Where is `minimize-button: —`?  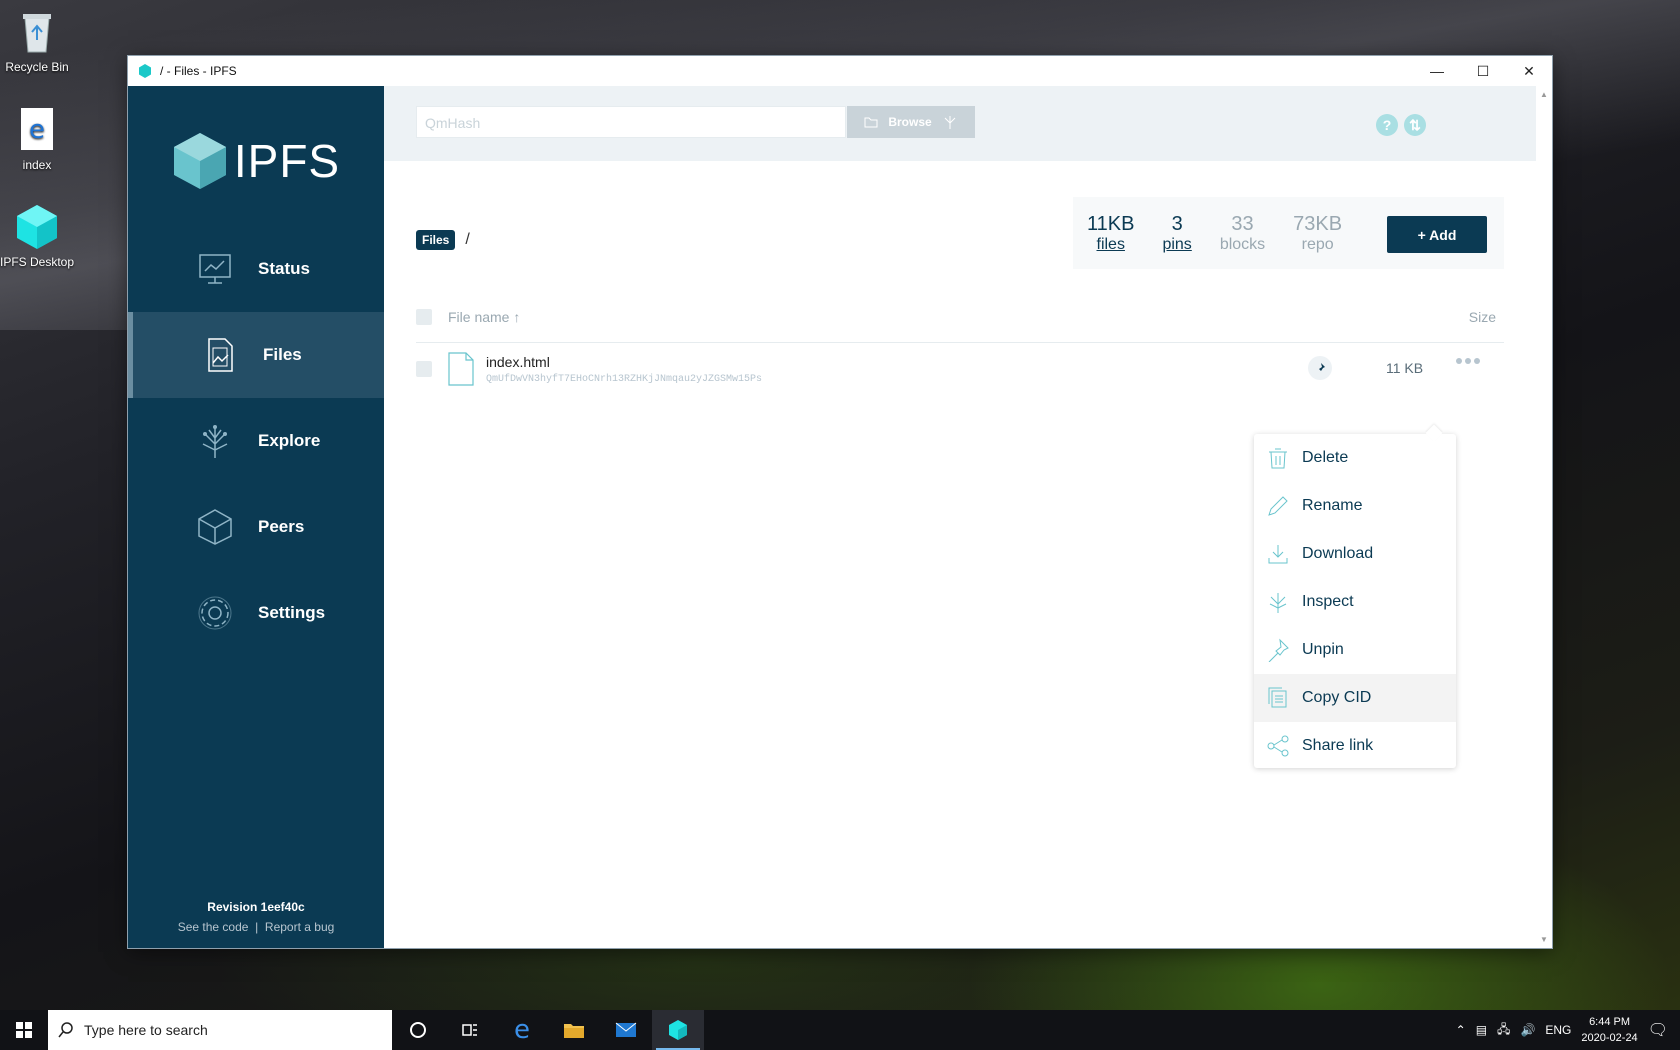
minimize-button: — is located at coordinates (1437, 71).